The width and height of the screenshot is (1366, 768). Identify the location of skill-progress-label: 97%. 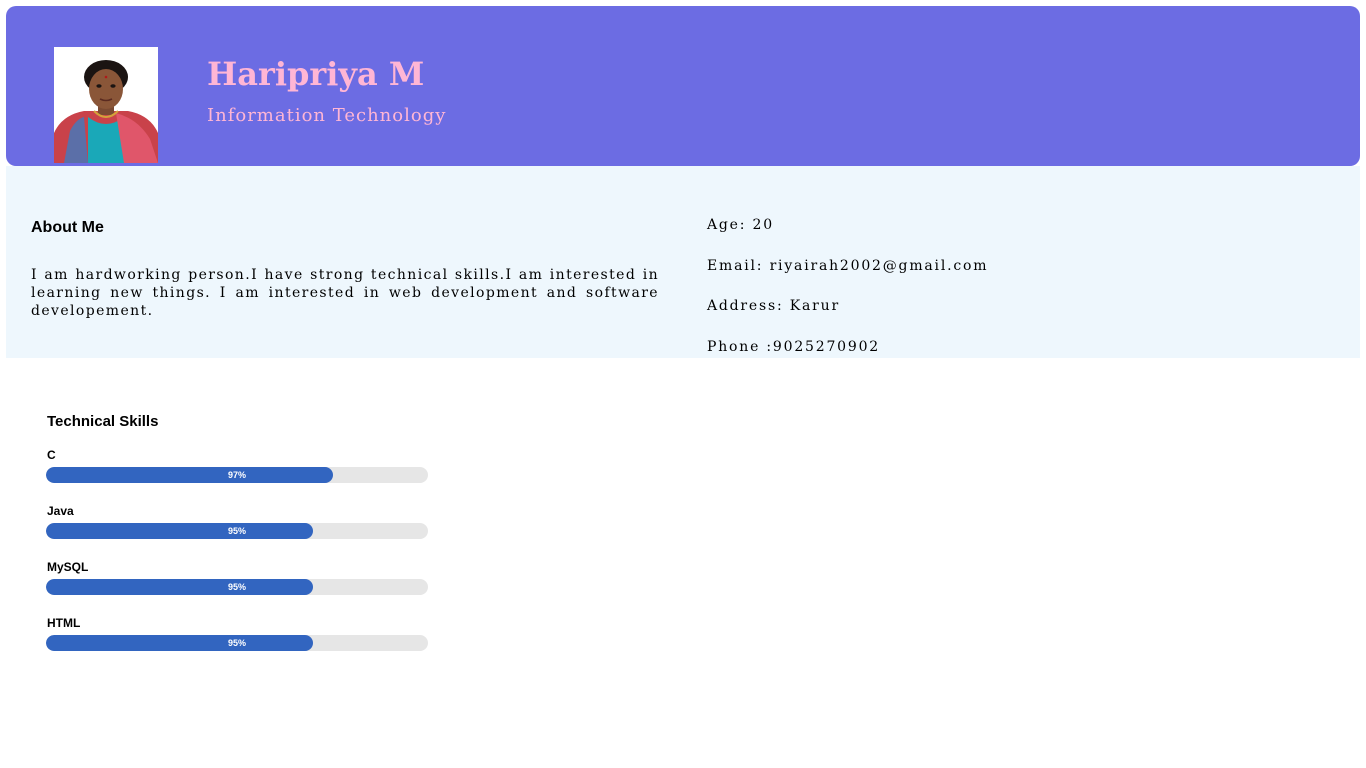
(236, 475).